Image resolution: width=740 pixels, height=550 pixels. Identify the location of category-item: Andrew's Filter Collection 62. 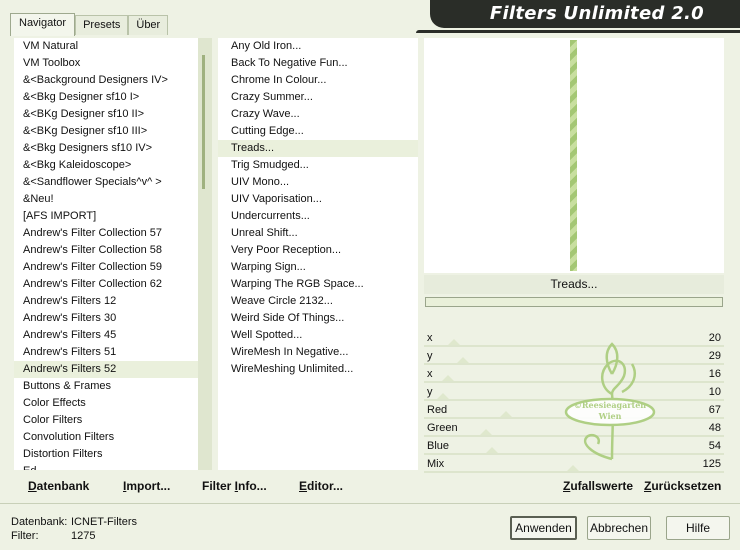
(113, 284).